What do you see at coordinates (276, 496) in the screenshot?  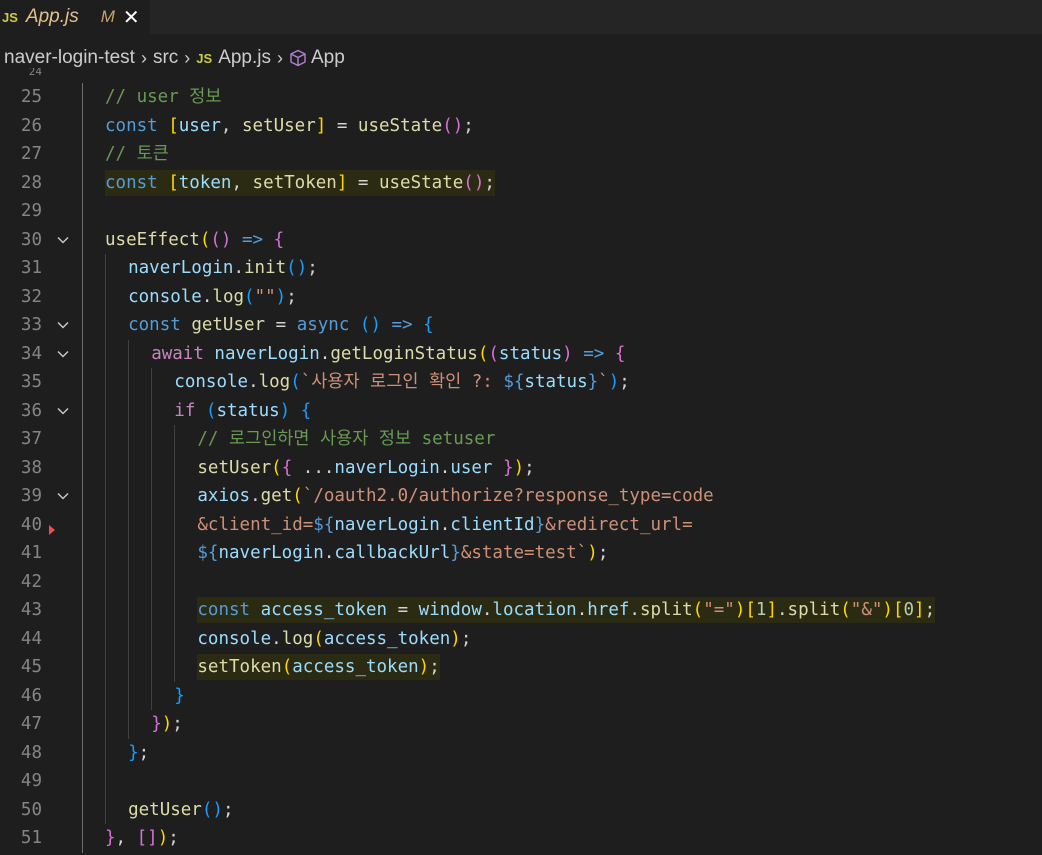 I see `code-token: get` at bounding box center [276, 496].